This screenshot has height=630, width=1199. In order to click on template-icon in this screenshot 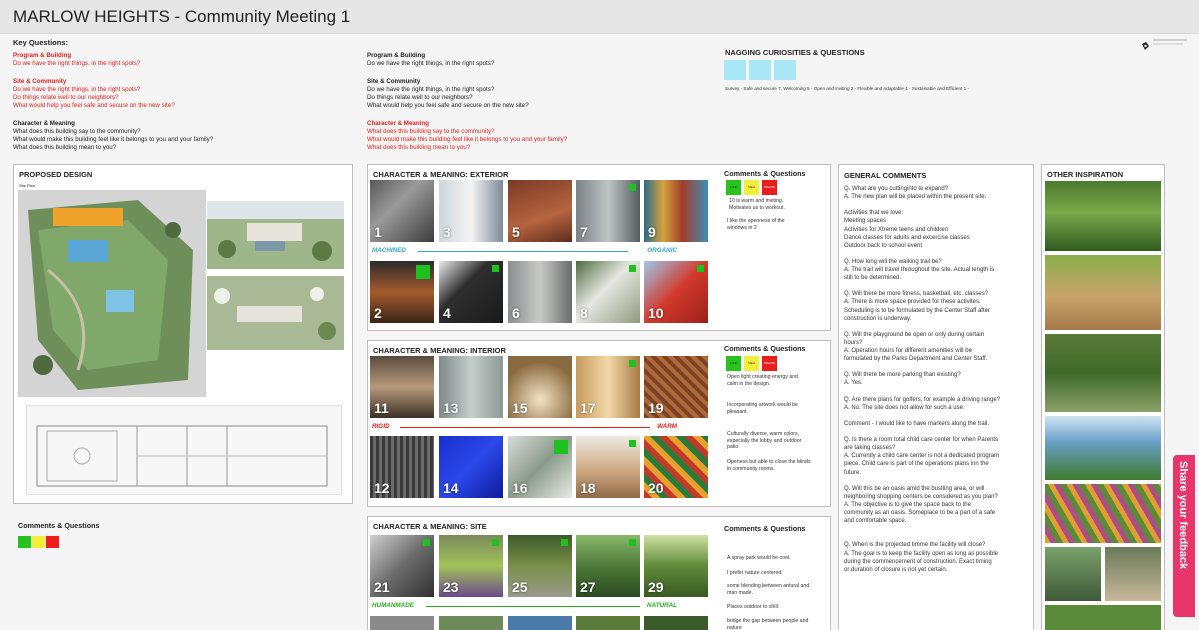, I will do `click(1145, 44)`.